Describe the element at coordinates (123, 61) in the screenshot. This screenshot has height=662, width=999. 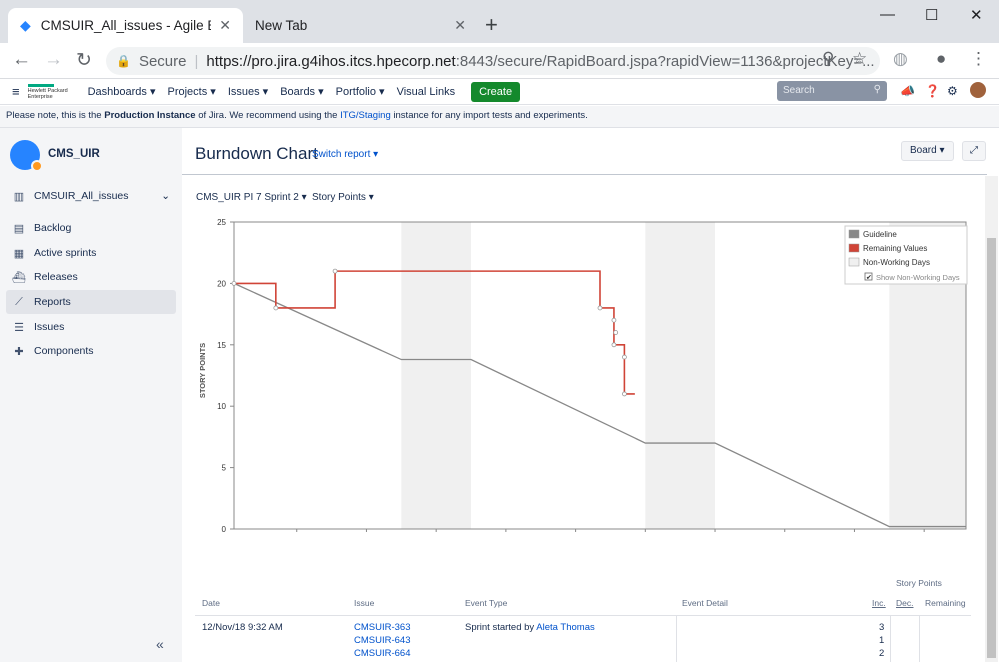
I see `lock-icon: 🔒` at that location.